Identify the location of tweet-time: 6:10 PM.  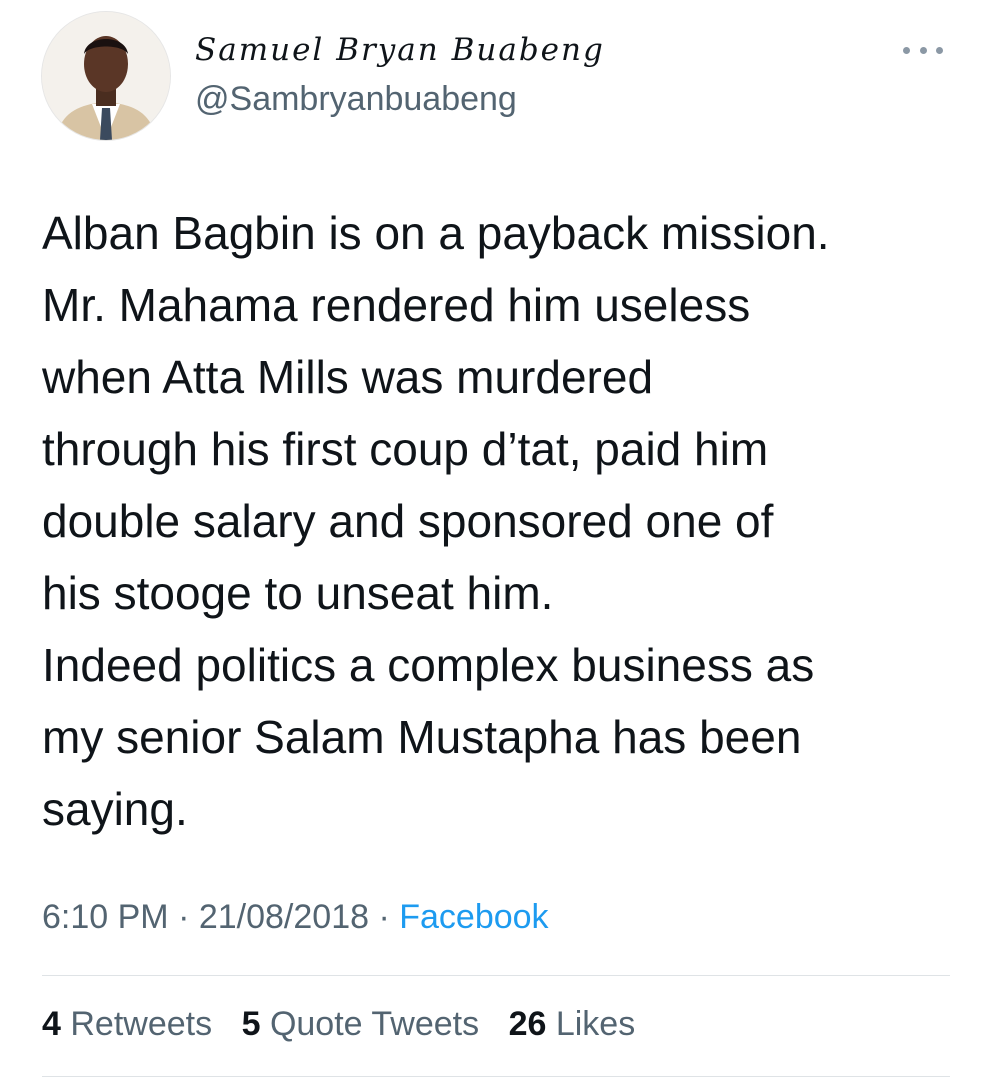
(105, 917).